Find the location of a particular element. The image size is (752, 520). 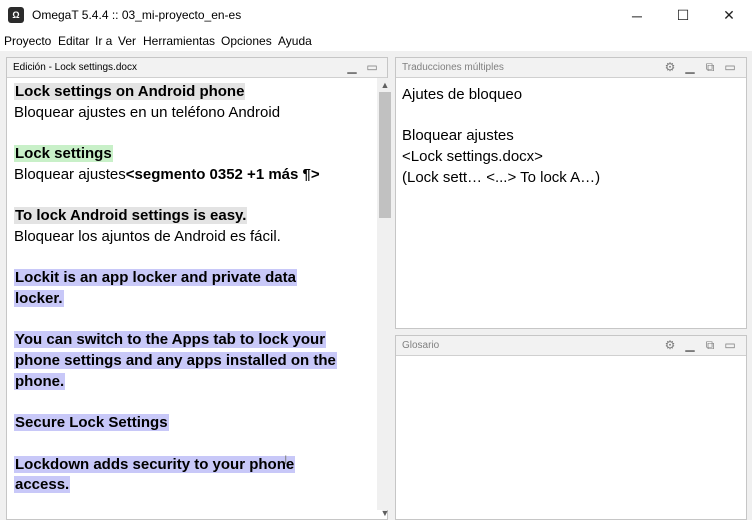

menu-herramientas: Herramientas is located at coordinates (179, 41).